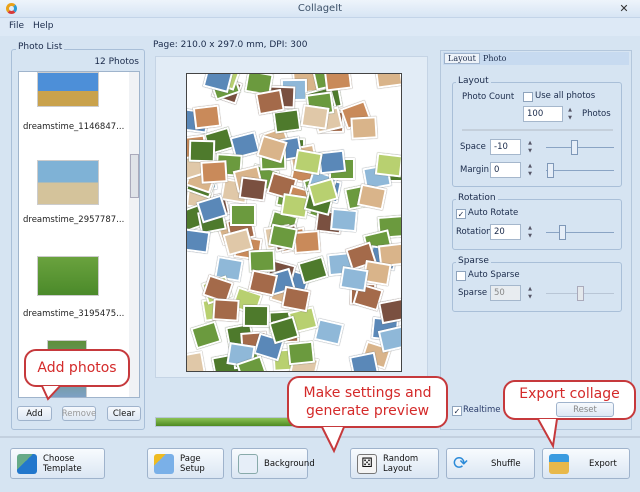 This screenshot has width=640, height=492. Describe the element at coordinates (124, 413) in the screenshot. I see `clear-button: Clear` at that location.